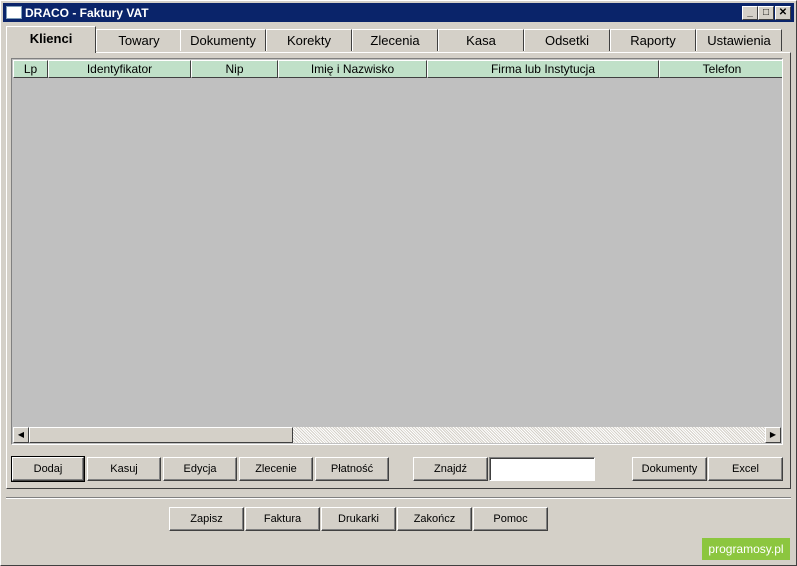 The image size is (797, 566). What do you see at coordinates (653, 40) in the screenshot?
I see `tab-raporty: Raporty` at bounding box center [653, 40].